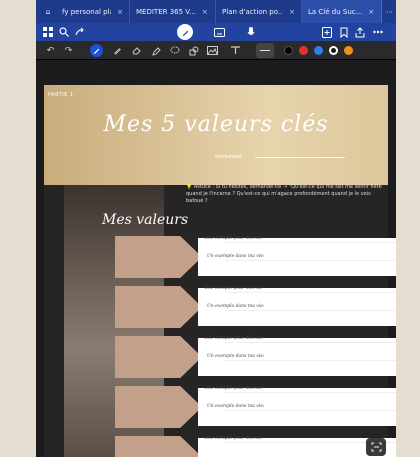 This screenshot has width=420, height=457. I want to click on bookmark-icon, so click(344, 32).